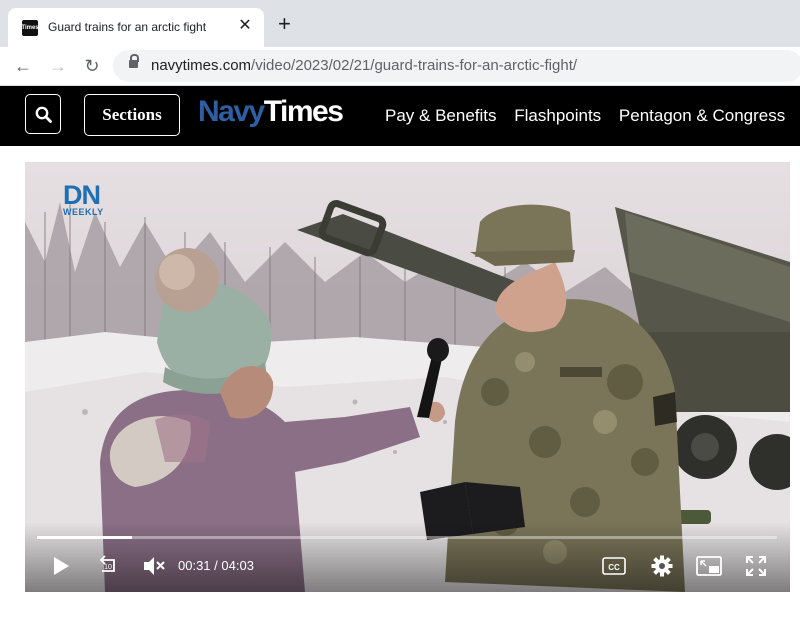  I want to click on picture-in-picture-icon, so click(709, 566).